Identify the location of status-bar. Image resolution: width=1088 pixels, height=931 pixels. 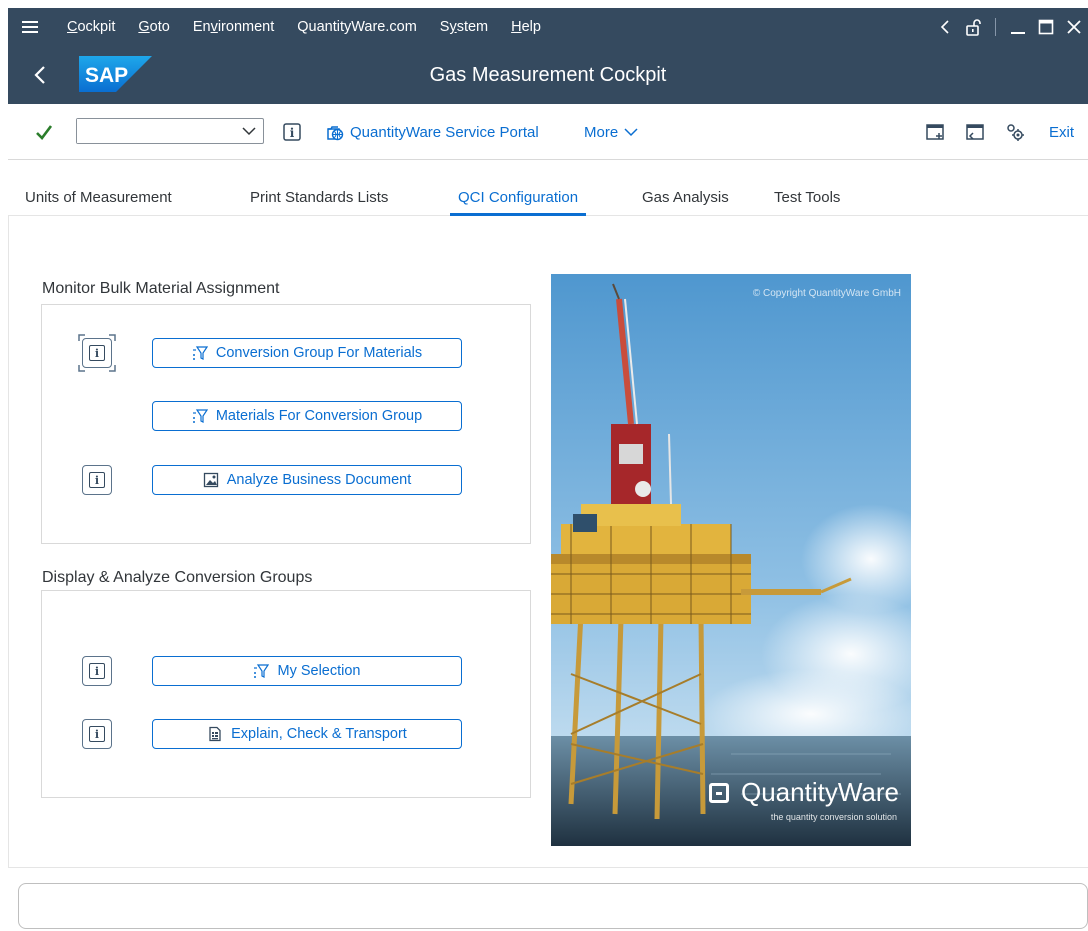
(553, 906).